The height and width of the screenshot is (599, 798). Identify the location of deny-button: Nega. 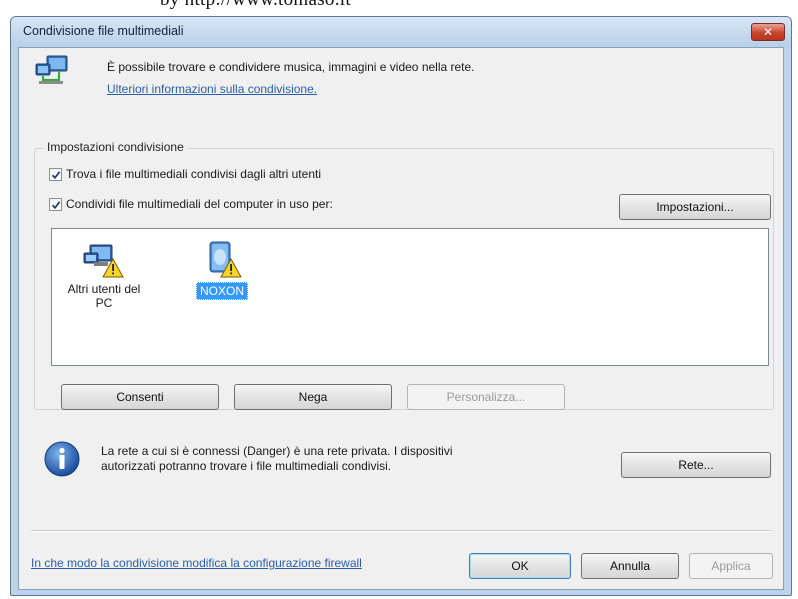
(313, 397).